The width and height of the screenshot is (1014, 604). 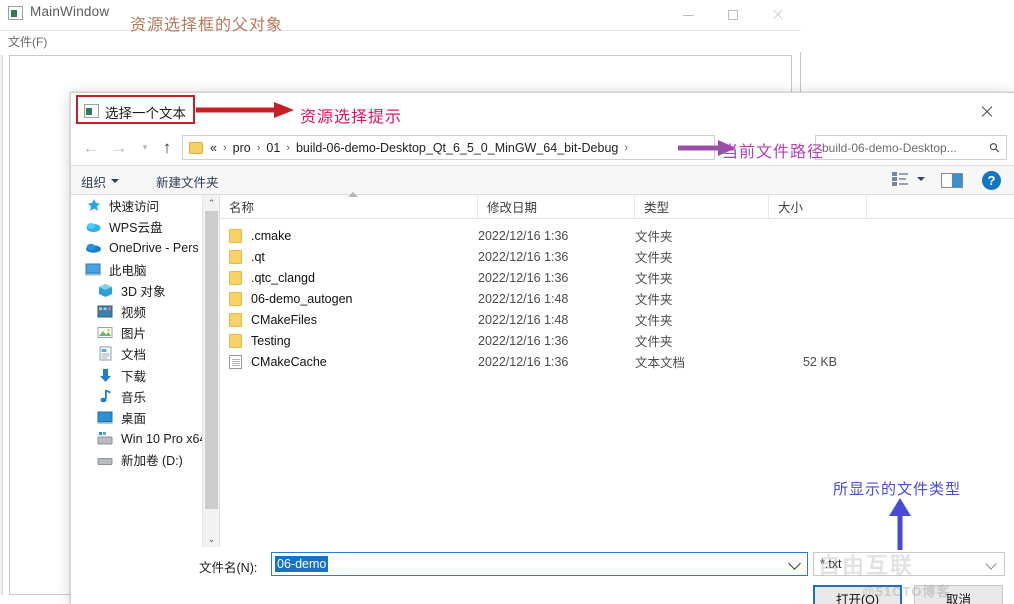 What do you see at coordinates (523, 298) in the screenshot?
I see `file-date: 2022/12/16 1:48` at bounding box center [523, 298].